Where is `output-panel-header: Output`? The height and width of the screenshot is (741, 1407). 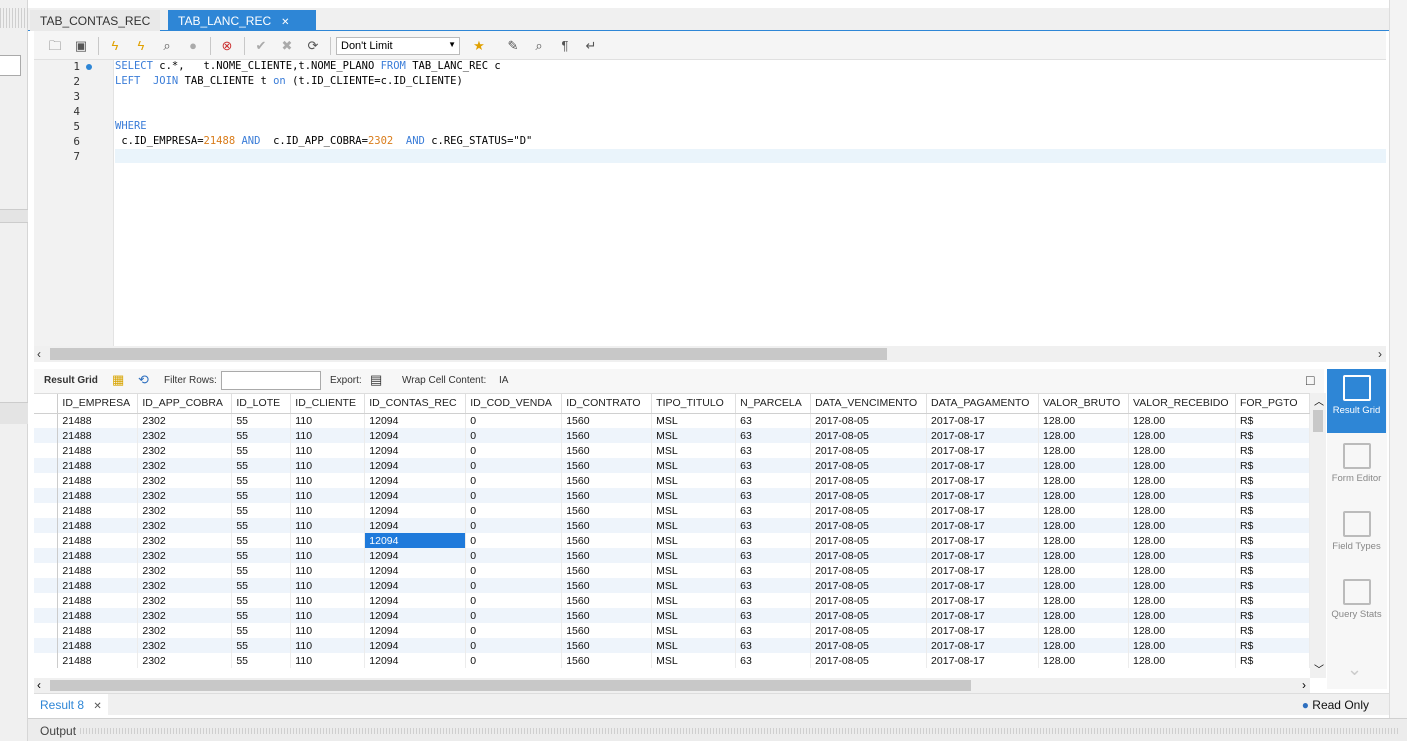
output-panel-header: Output is located at coordinates (717, 729).